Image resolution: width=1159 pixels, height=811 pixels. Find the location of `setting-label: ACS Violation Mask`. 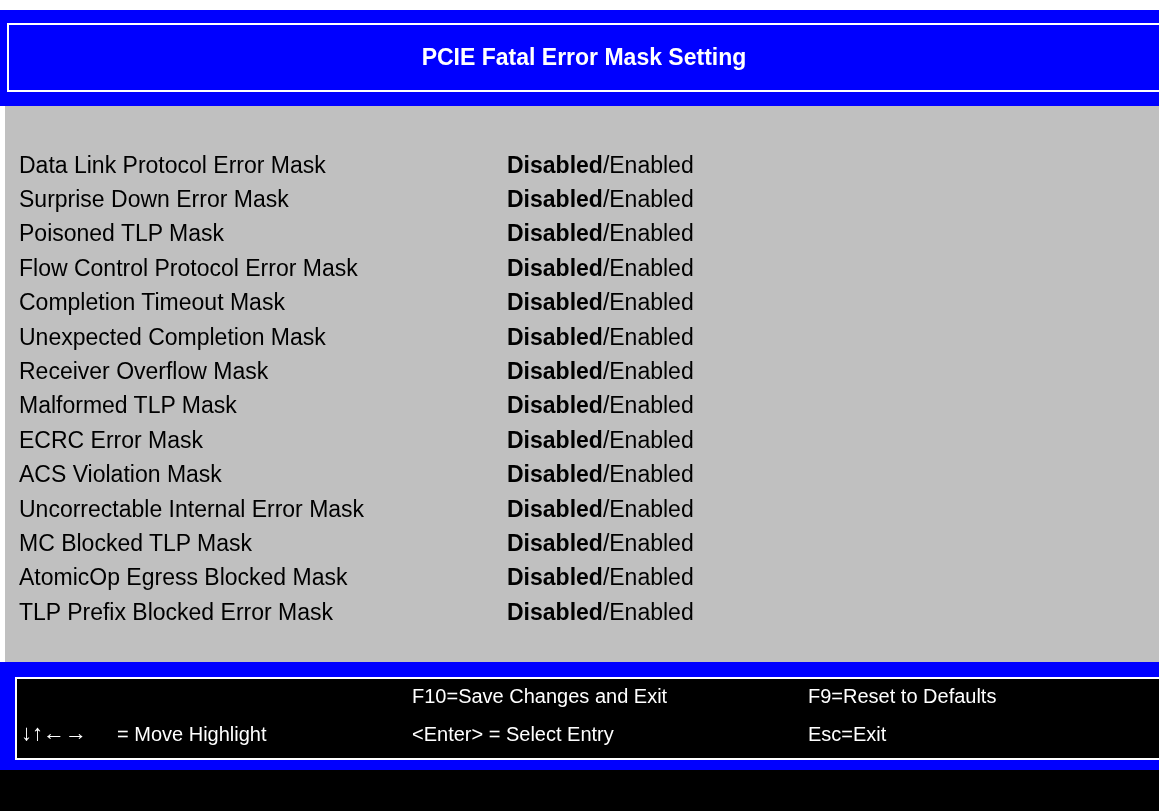

setting-label: ACS Violation Mask is located at coordinates (263, 475).